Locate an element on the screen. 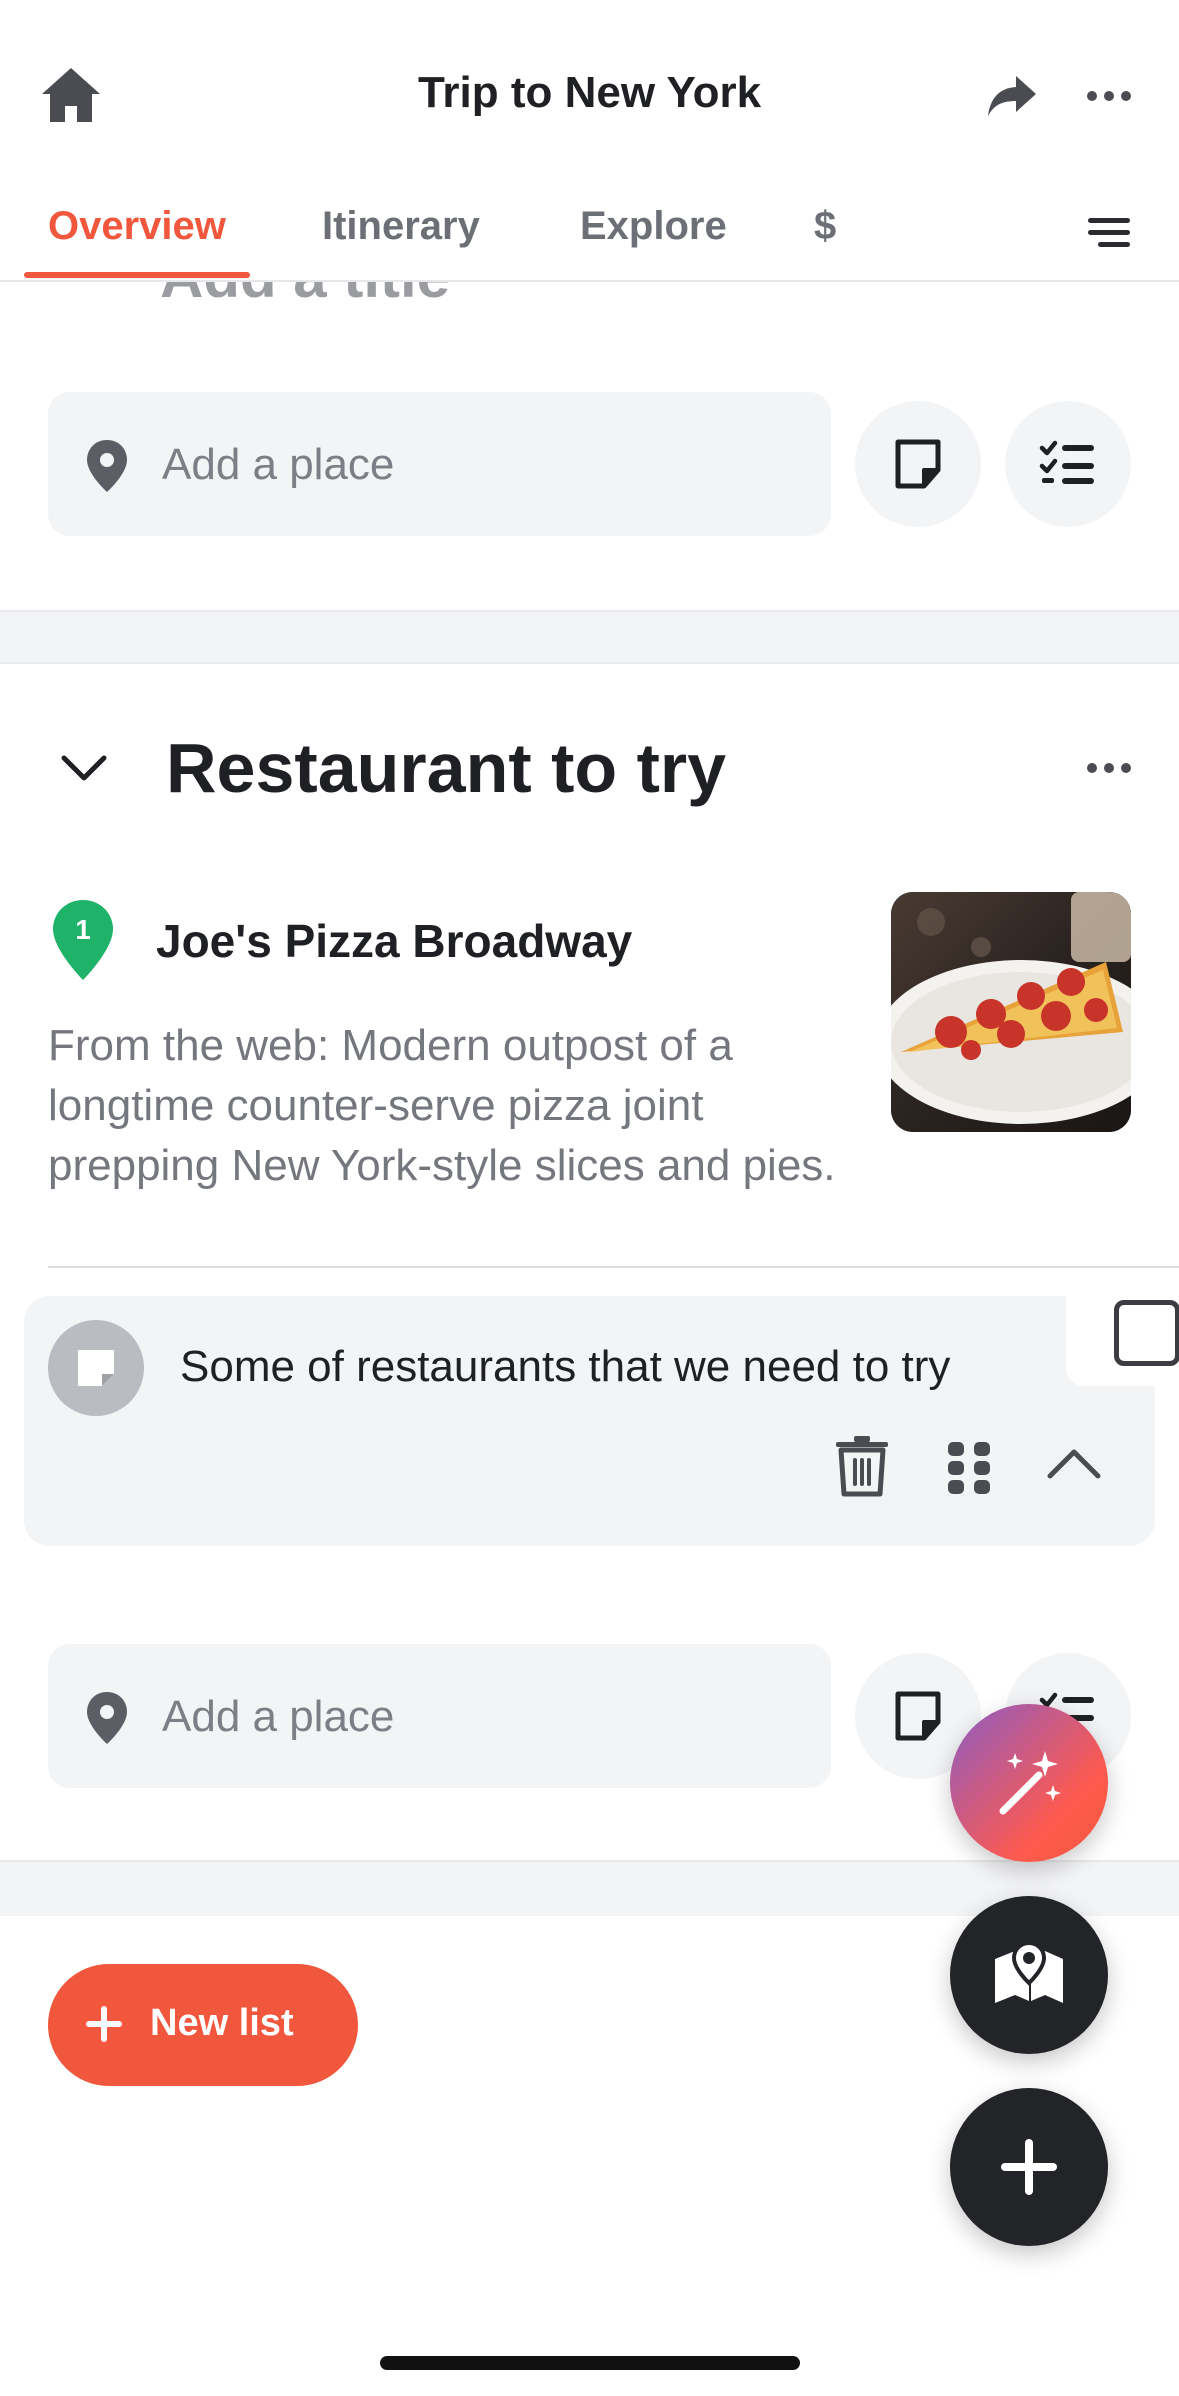 This screenshot has height=2396, width=1179. drag-handle is located at coordinates (969, 1468).